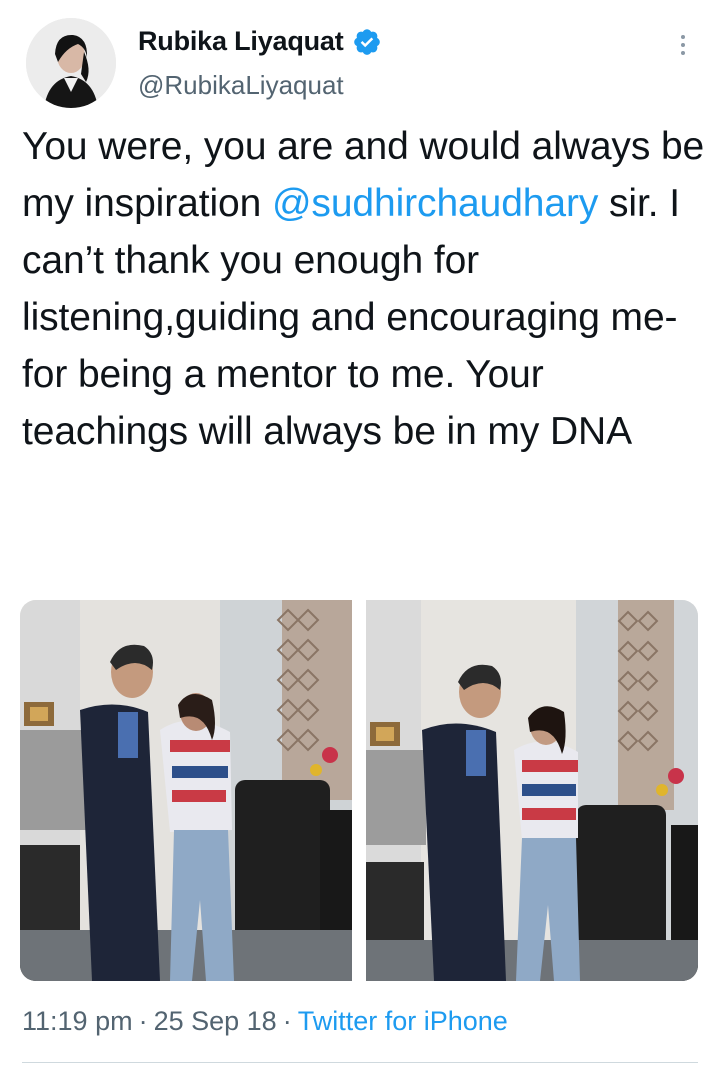 The width and height of the screenshot is (720, 1066). I want to click on tweet-source-link: Twitter for iPhone, so click(403, 1021).